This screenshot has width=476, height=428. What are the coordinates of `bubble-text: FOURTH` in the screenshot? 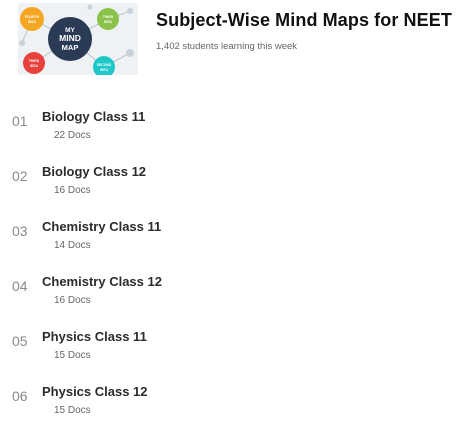 It's located at (32, 17).